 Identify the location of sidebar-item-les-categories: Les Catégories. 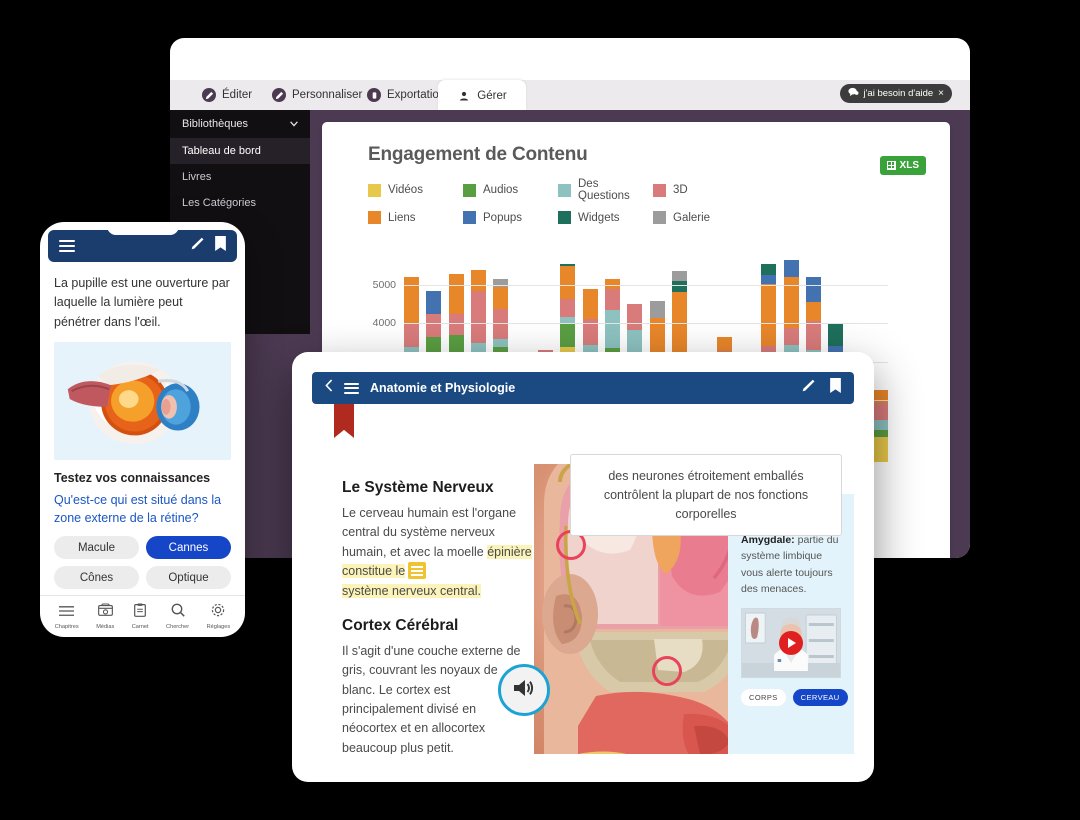
(240, 203).